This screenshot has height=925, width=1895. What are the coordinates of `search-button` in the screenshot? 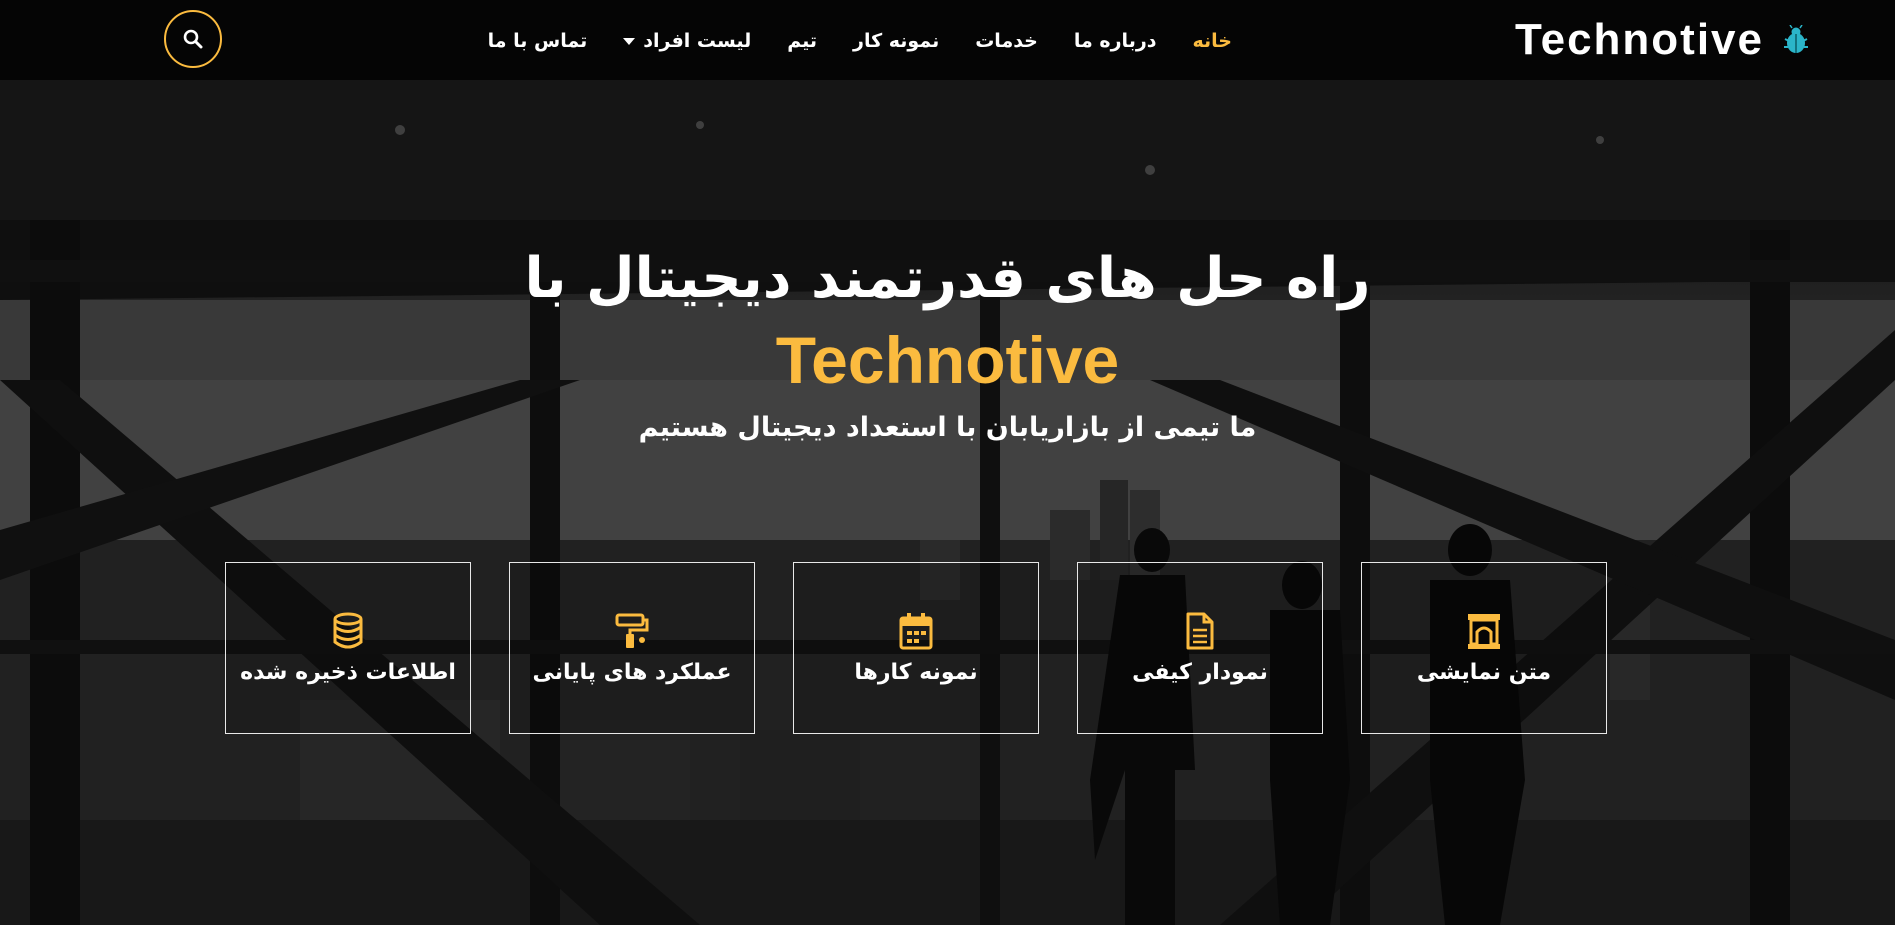 It's located at (193, 39).